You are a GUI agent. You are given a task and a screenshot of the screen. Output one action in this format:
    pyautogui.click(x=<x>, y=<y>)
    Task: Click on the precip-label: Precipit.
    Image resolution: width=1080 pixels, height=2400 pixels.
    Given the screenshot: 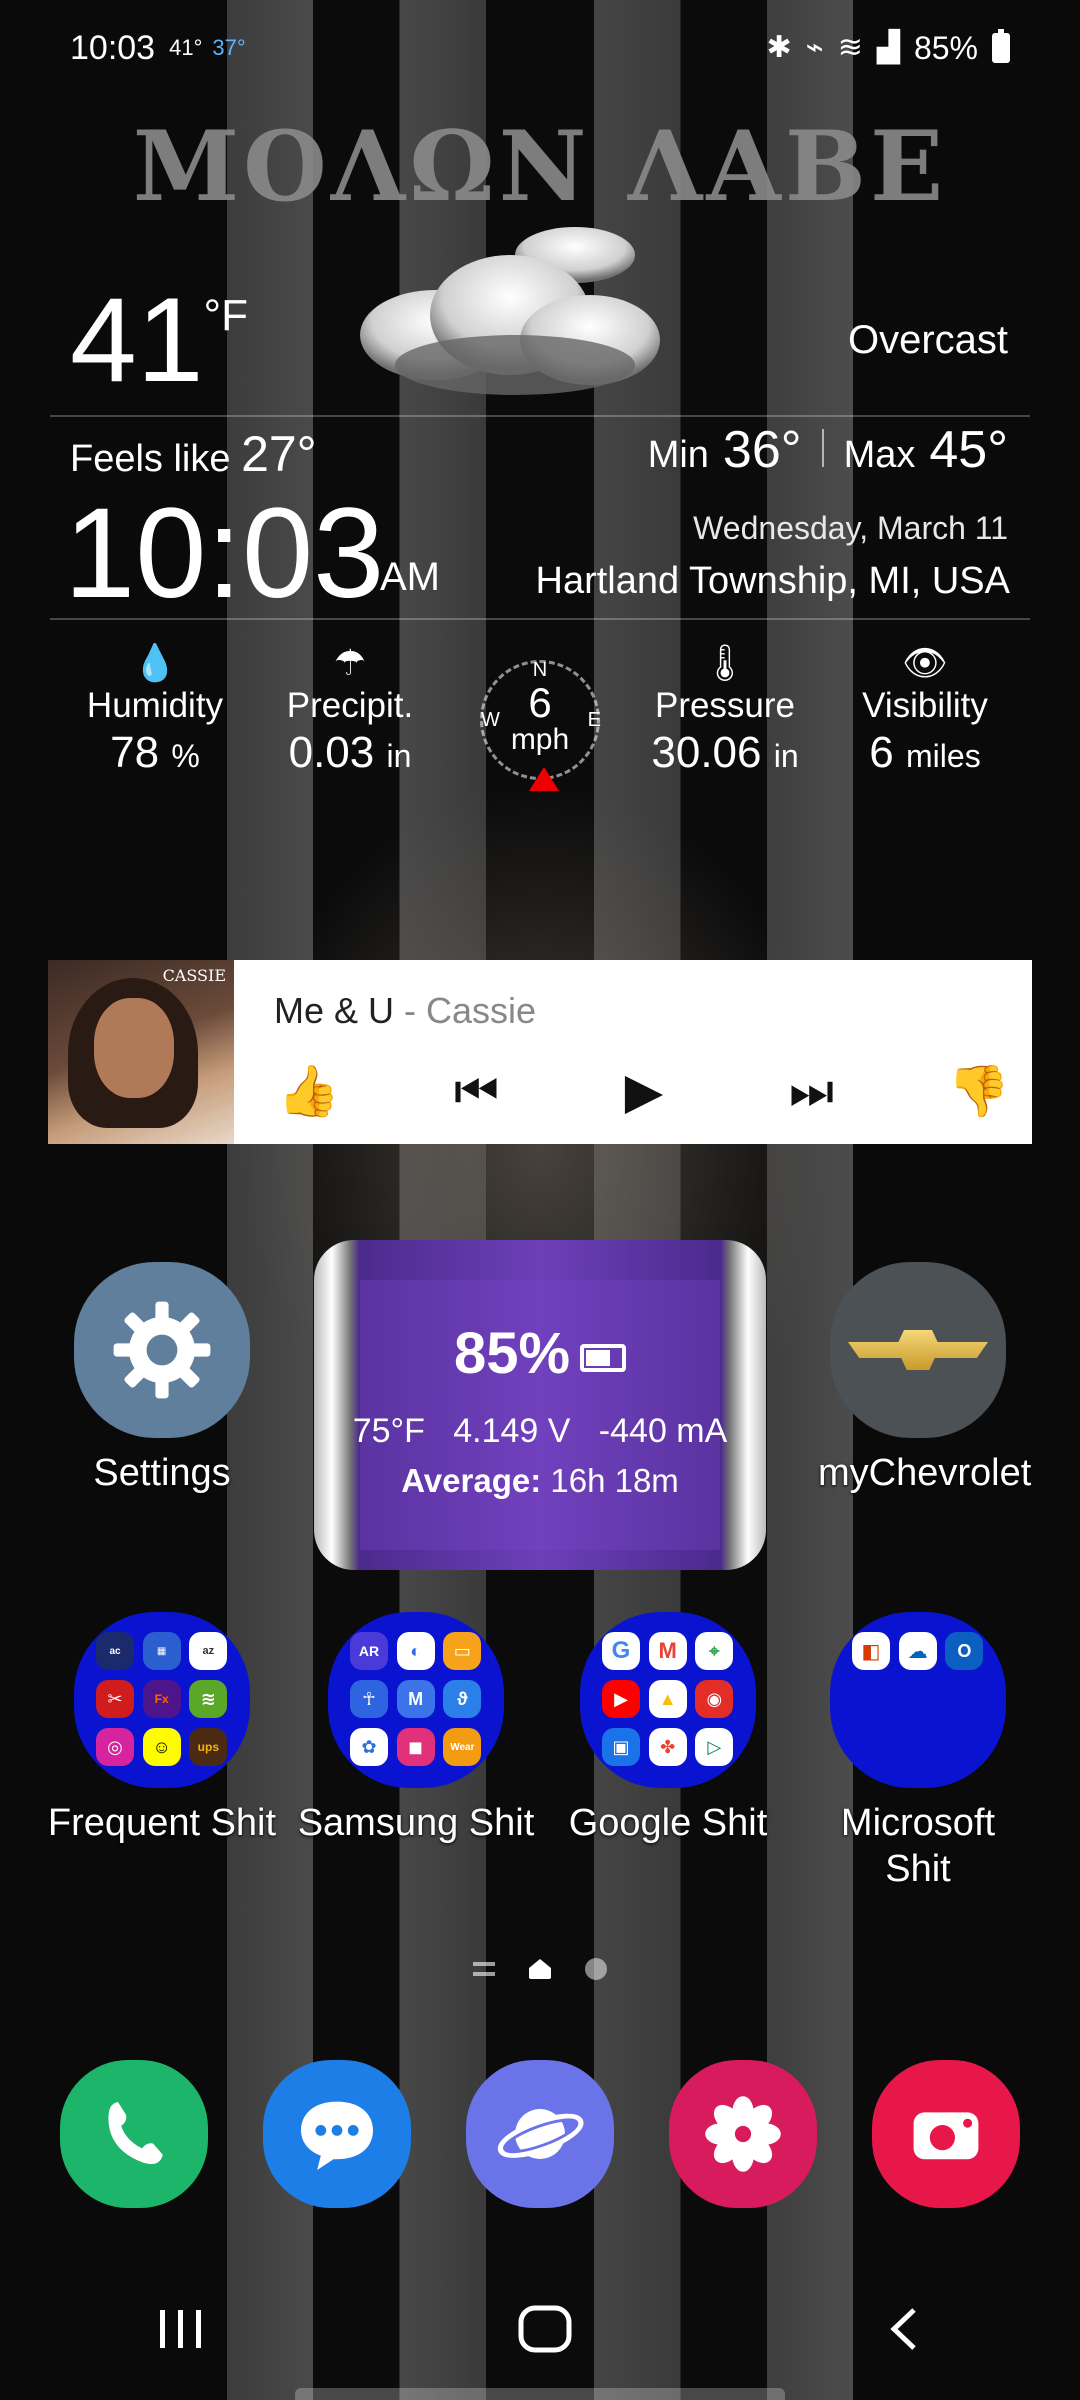 What is the action you would take?
    pyautogui.click(x=350, y=705)
    